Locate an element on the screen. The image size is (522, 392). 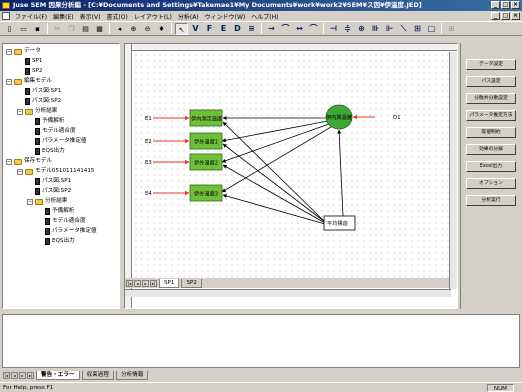
prev-tab-button: ◂ is located at coordinates (14, 375).